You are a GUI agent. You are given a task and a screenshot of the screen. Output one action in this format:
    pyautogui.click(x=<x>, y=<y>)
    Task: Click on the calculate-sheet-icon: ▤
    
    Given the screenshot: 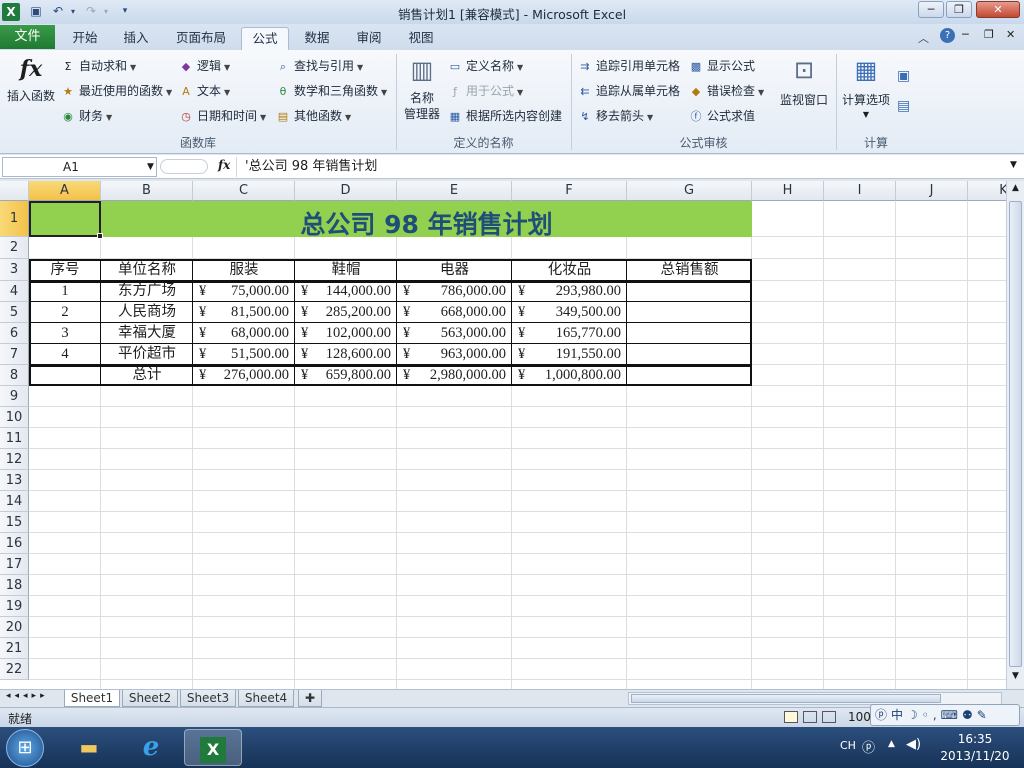 What is the action you would take?
    pyautogui.click(x=903, y=106)
    